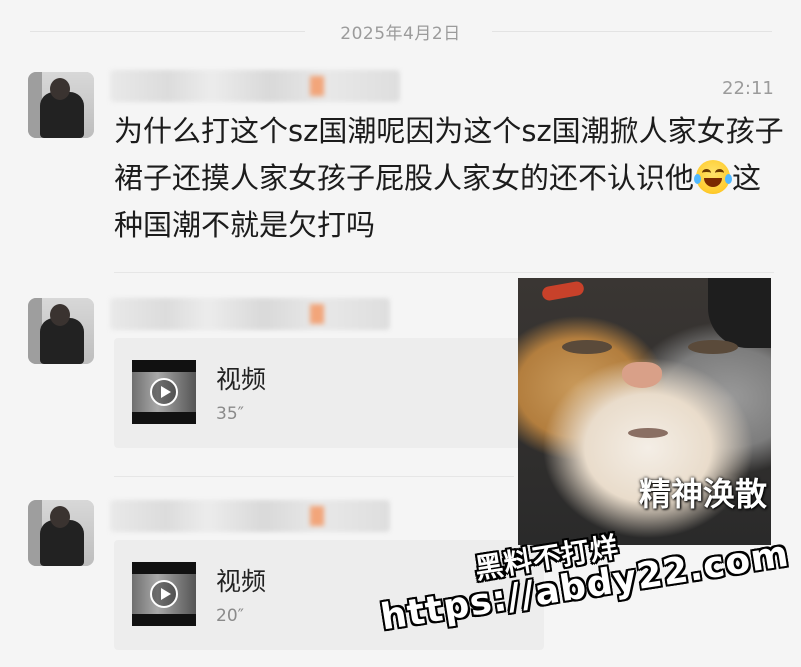  Describe the element at coordinates (713, 177) in the screenshot. I see `laughing-tears-emoji-icon` at that location.